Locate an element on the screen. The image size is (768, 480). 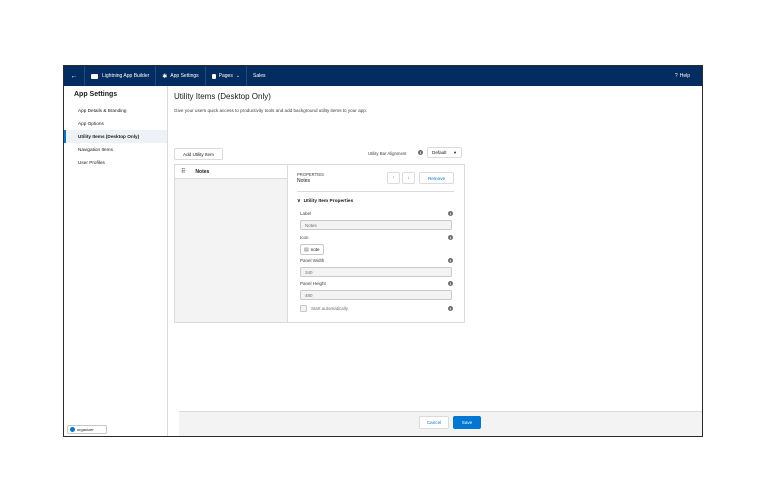
sidebar-item-utility-items: Utility Items (Desktop Only) is located at coordinates (115, 136).